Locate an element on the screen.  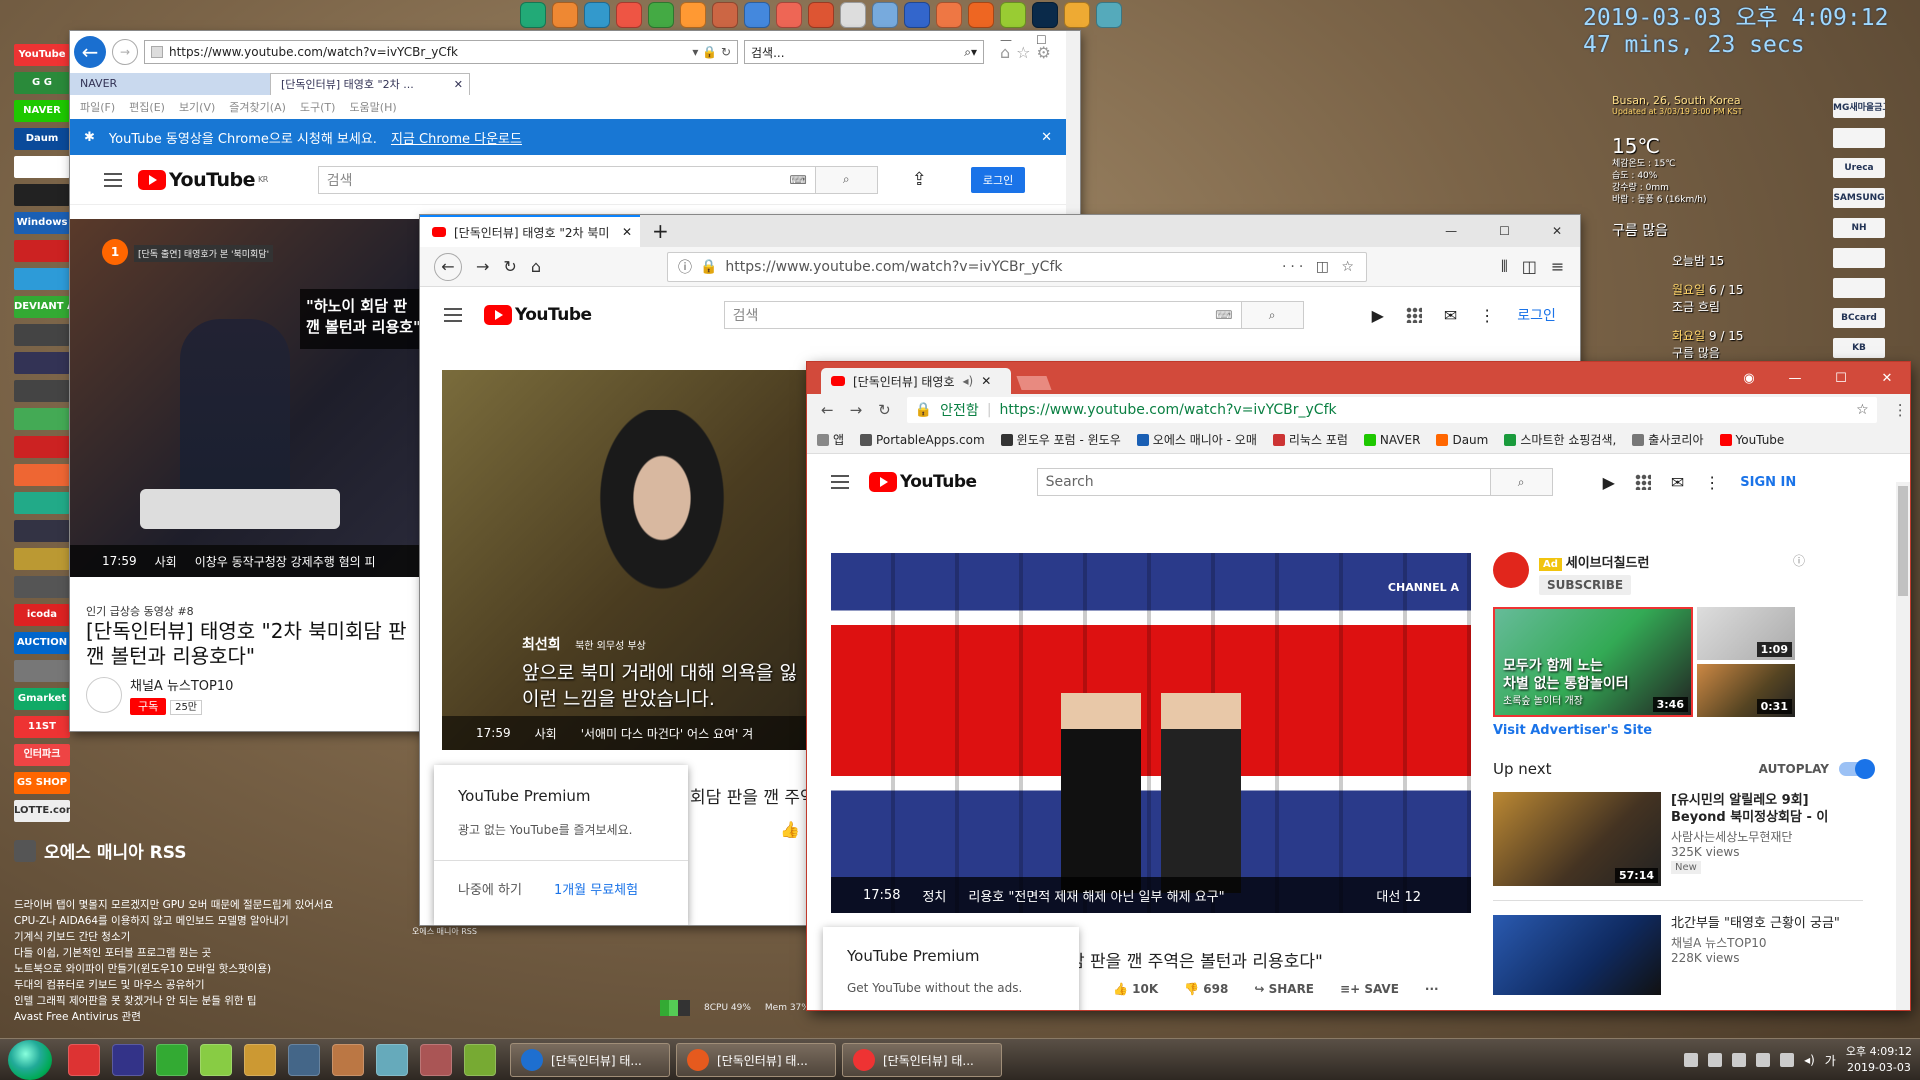
library-icon: ⫴ is located at coordinates (1504, 267).